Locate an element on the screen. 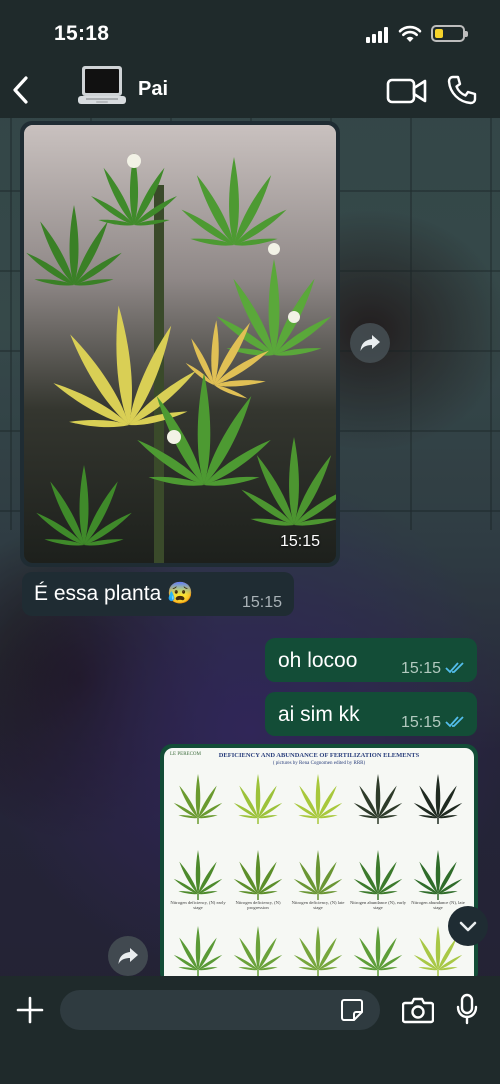  chevron-down-icon is located at coordinates (468, 926).